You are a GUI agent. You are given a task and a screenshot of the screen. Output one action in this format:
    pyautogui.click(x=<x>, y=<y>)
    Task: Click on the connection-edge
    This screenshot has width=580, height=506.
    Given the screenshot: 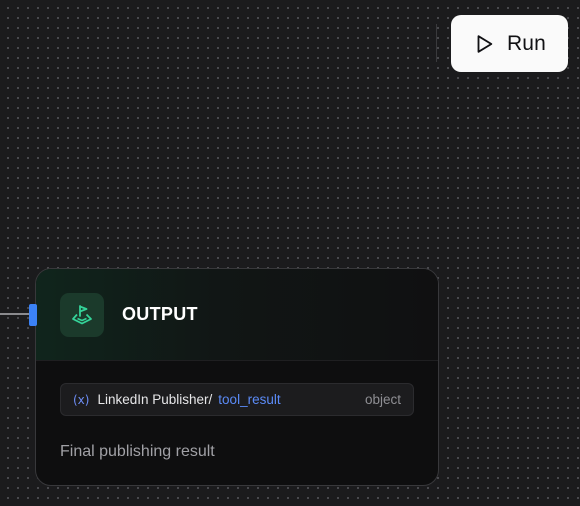 What is the action you would take?
    pyautogui.click(x=15, y=314)
    